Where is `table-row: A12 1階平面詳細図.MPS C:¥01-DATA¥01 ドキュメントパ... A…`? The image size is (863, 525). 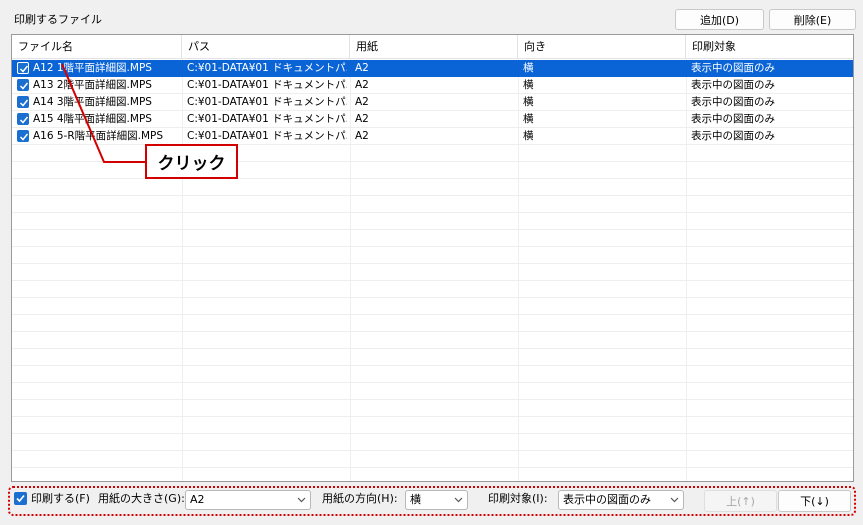 table-row: A12 1階平面詳細図.MPS C:¥01-DATA¥01 ドキュメントパ... A… is located at coordinates (432, 68).